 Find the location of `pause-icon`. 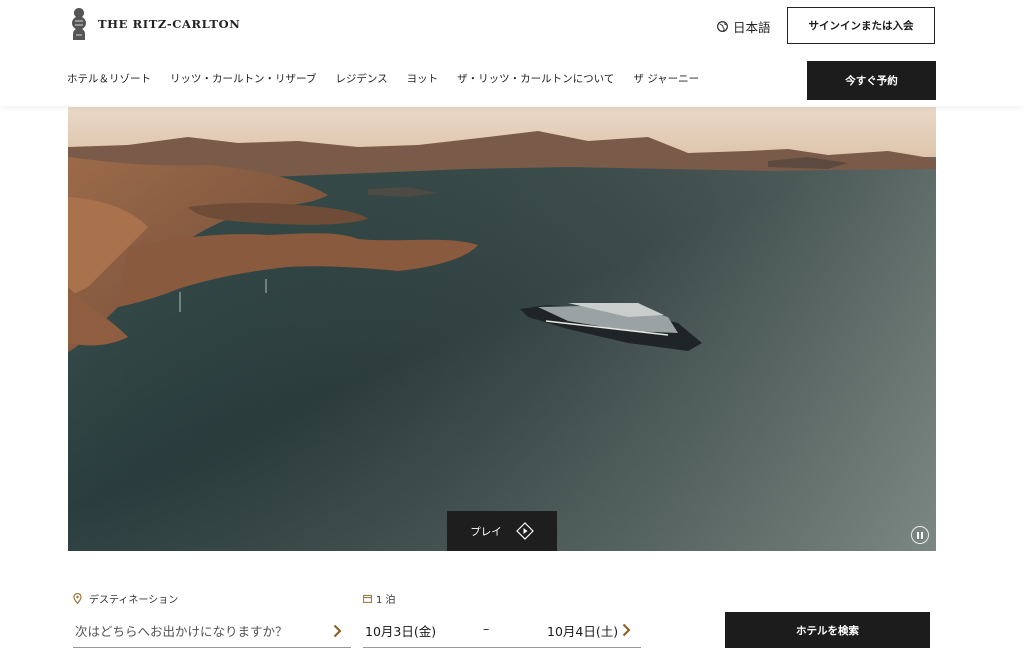

pause-icon is located at coordinates (920, 535).